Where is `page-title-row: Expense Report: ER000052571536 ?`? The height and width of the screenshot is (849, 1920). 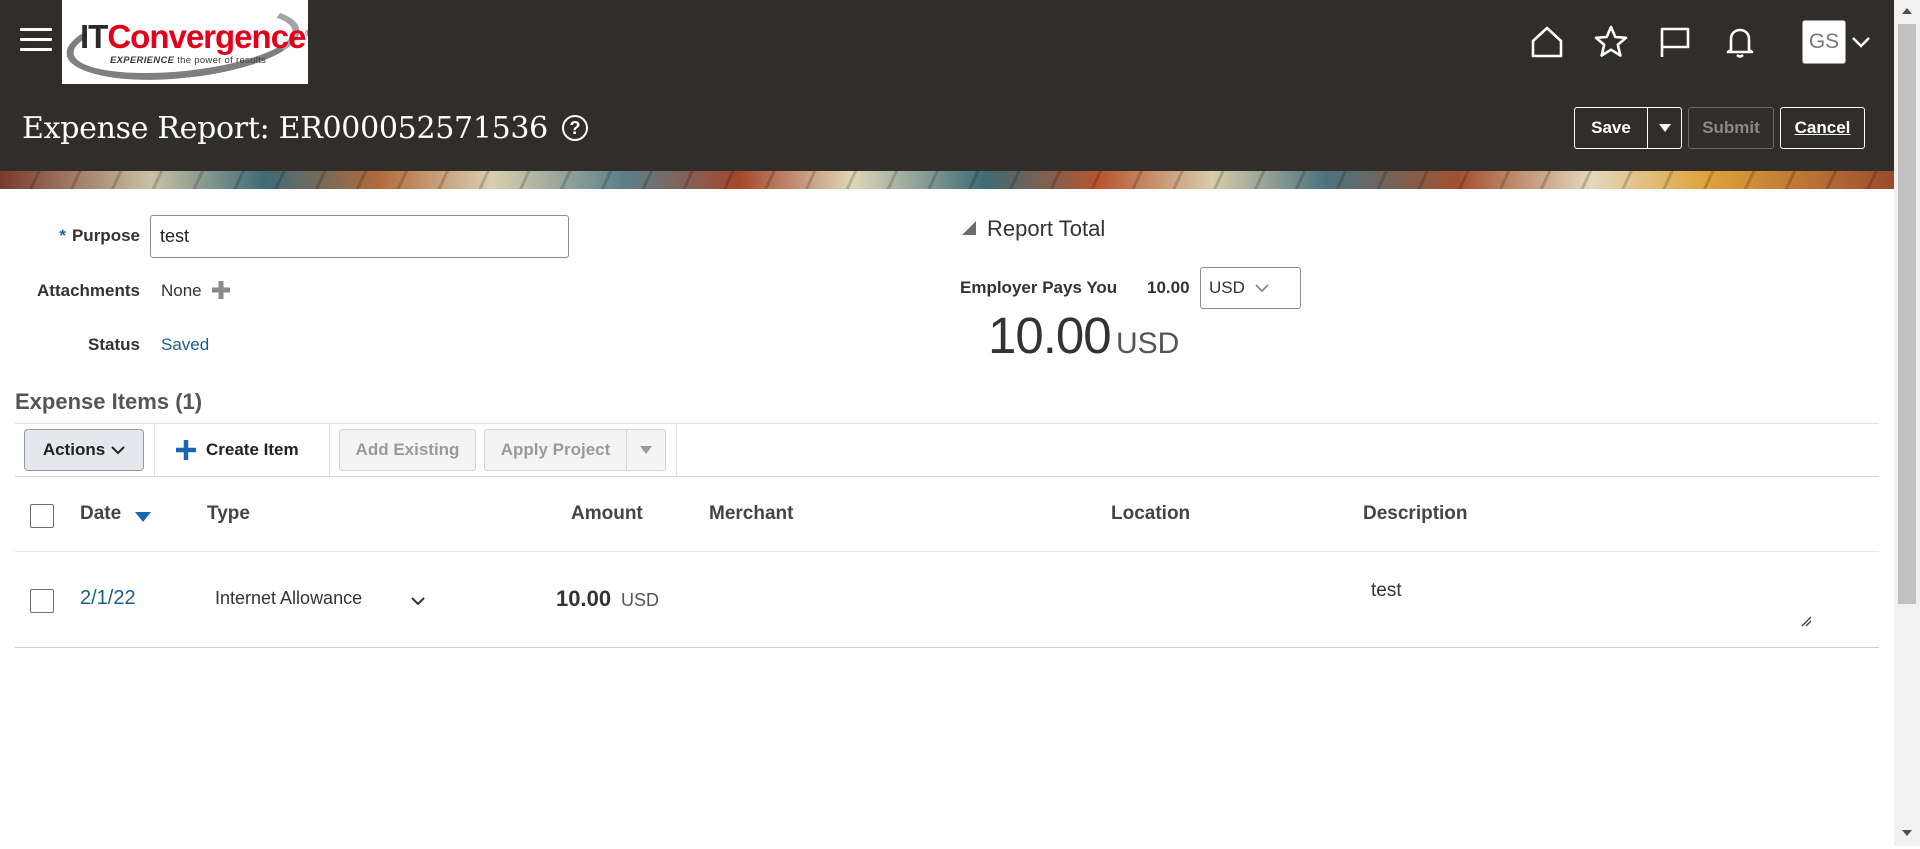
page-title-row: Expense Report: ER000052571536 ? is located at coordinates (305, 128).